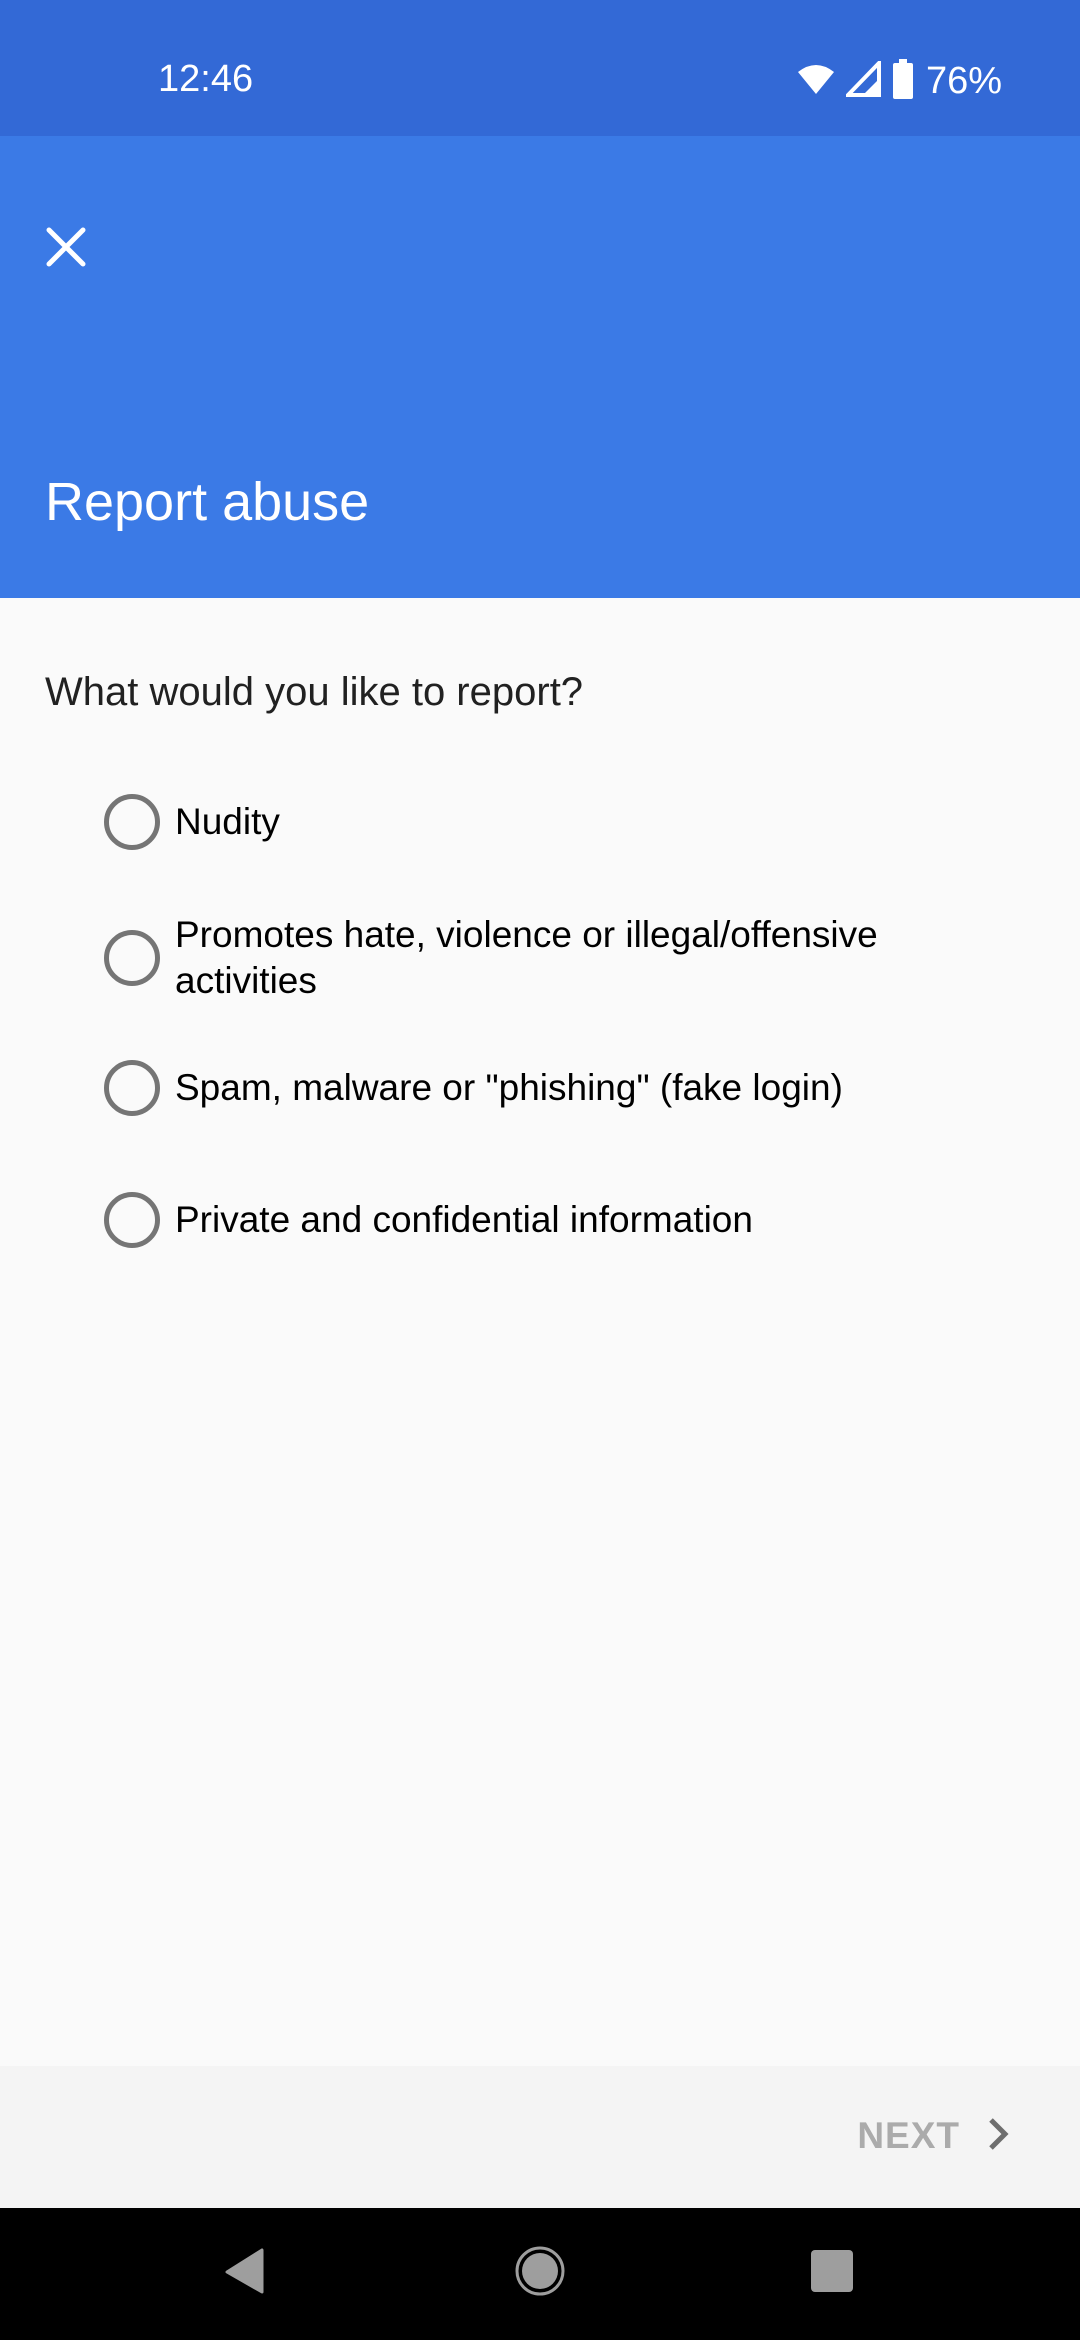 This screenshot has width=1080, height=2340. I want to click on radio-option-label: Nudity, so click(227, 821).